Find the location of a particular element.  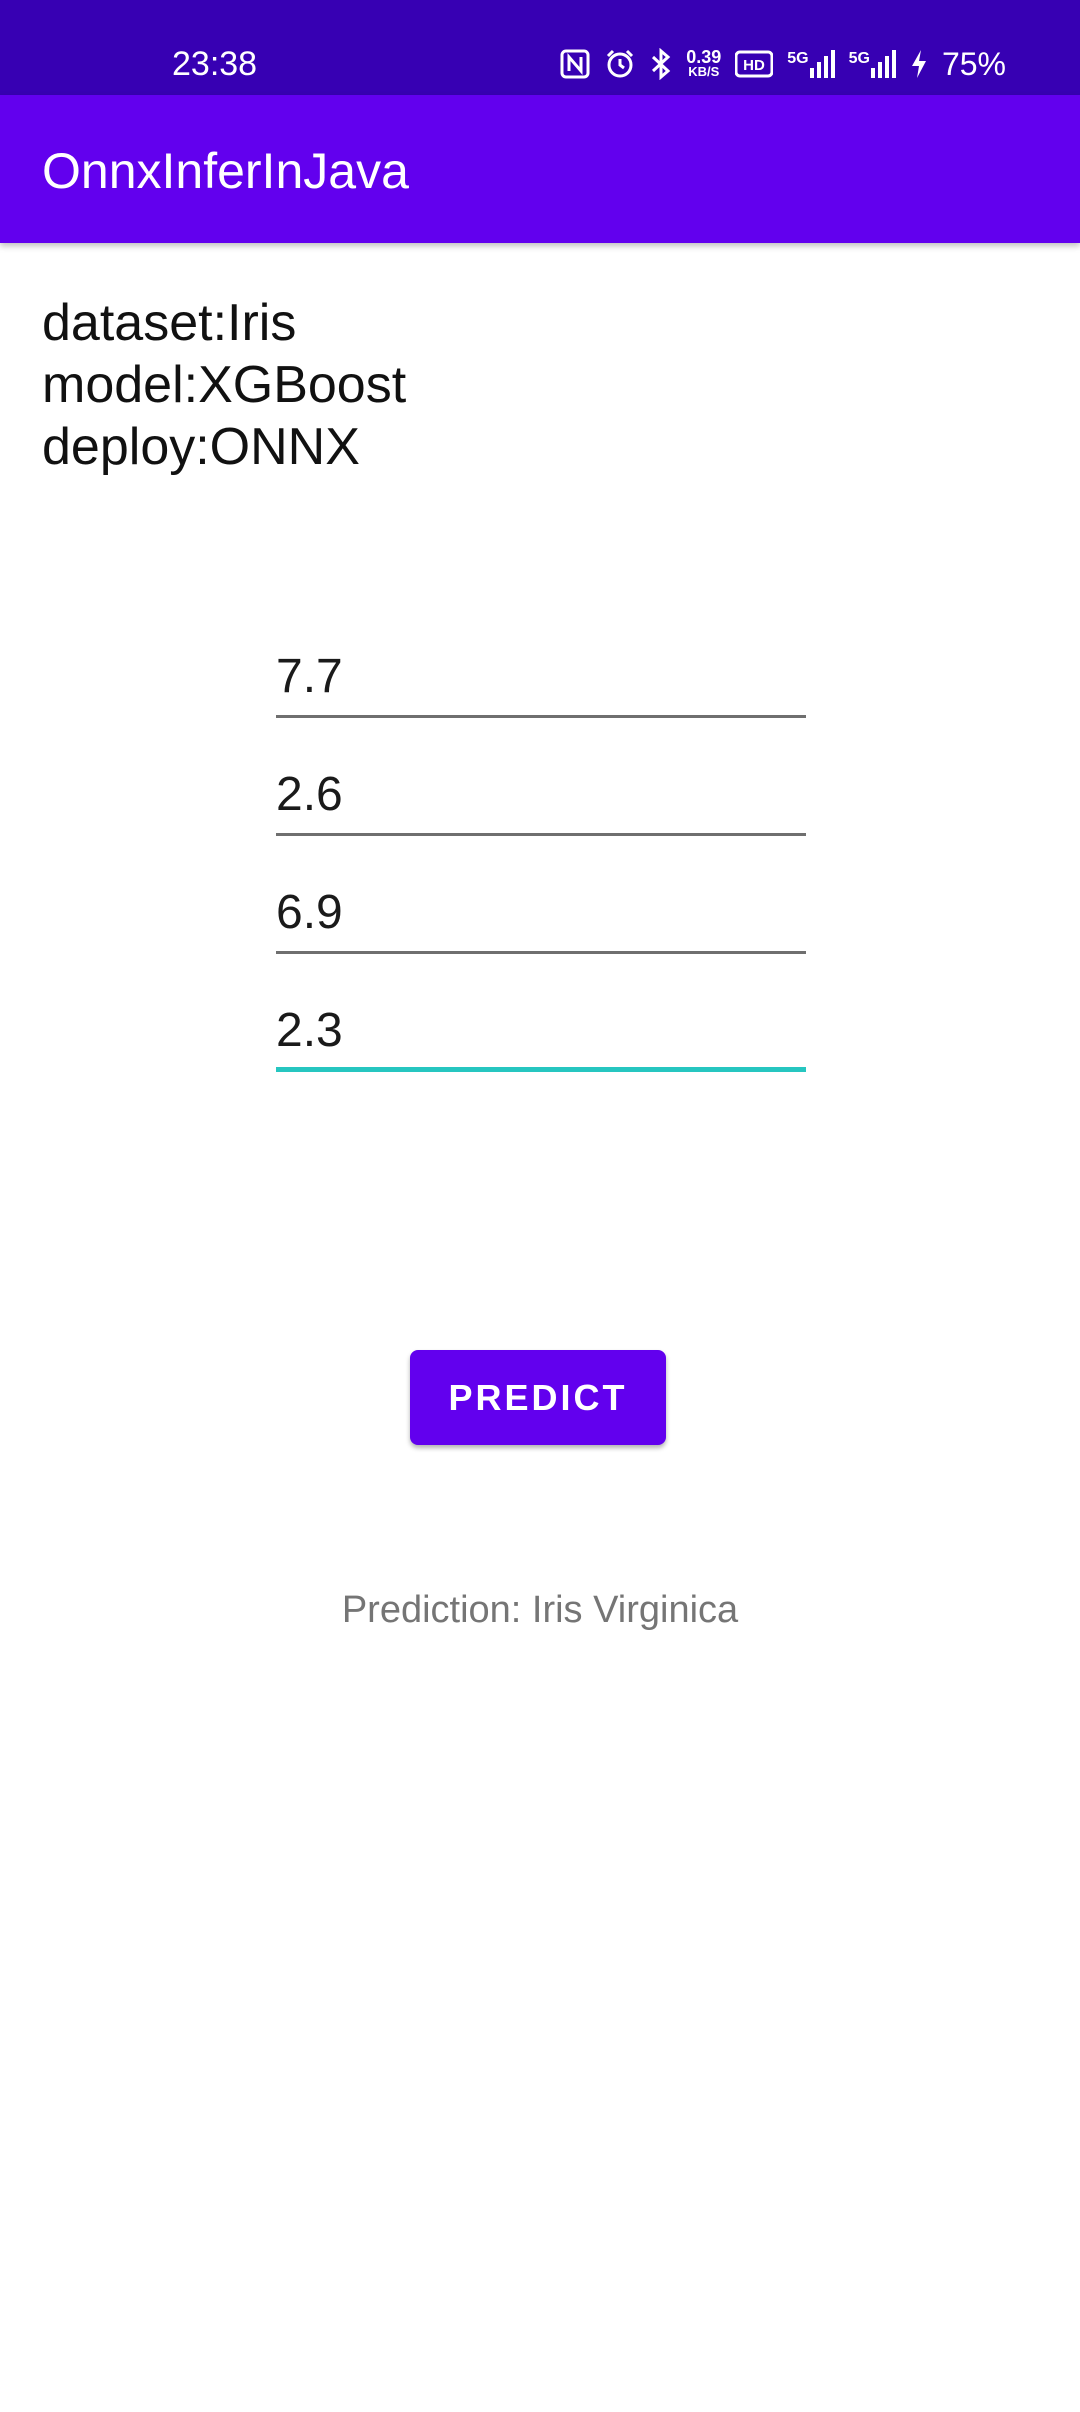

network-type-1: 5G is located at coordinates (798, 58).